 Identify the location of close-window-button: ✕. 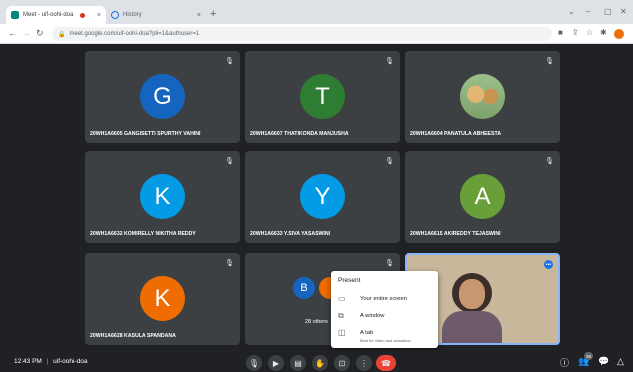
(623, 11).